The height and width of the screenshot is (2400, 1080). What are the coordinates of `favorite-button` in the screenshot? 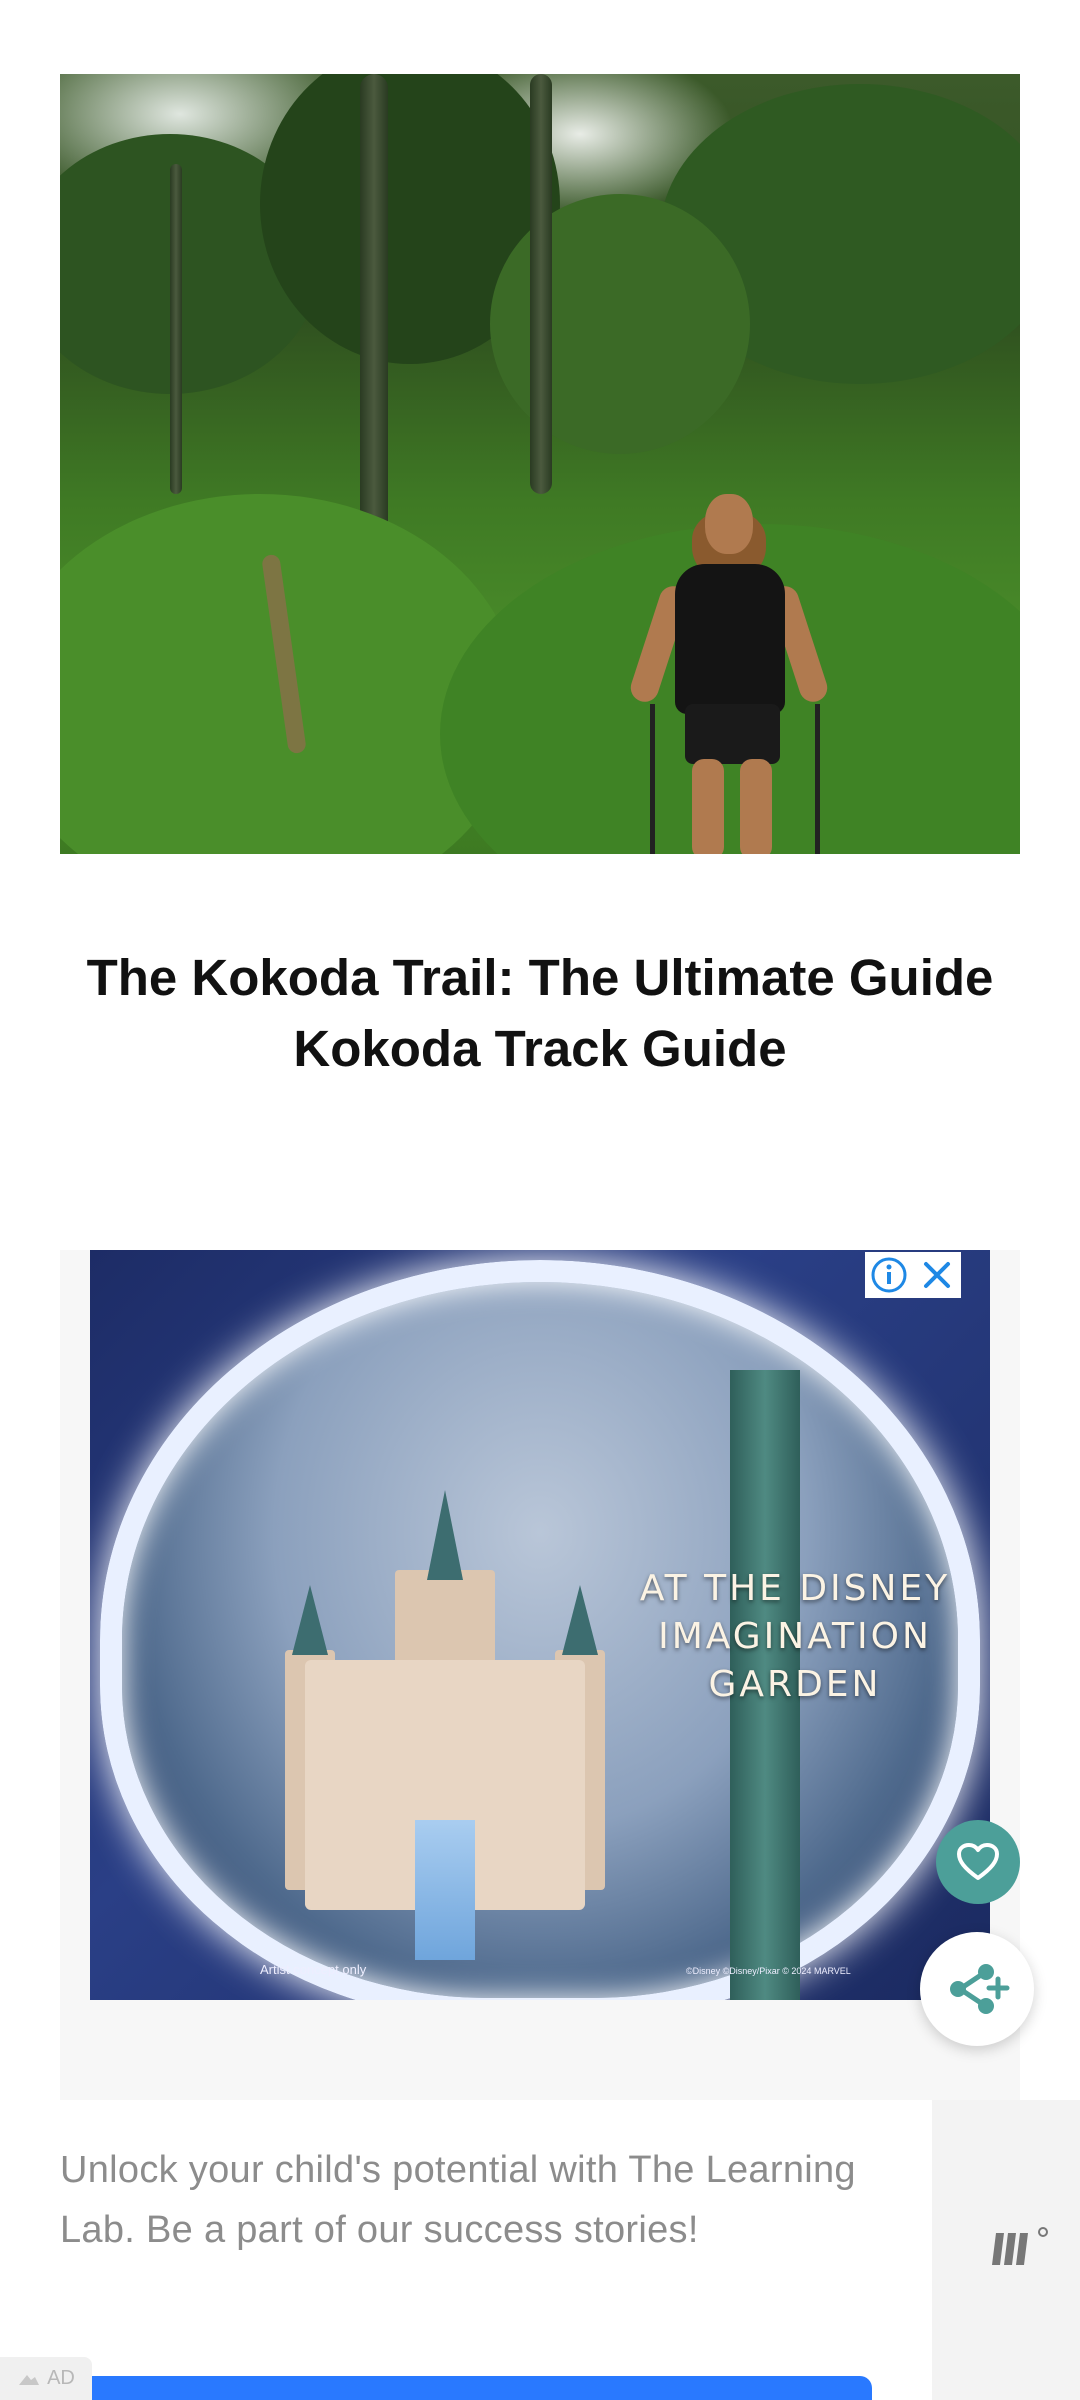 It's located at (978, 1862).